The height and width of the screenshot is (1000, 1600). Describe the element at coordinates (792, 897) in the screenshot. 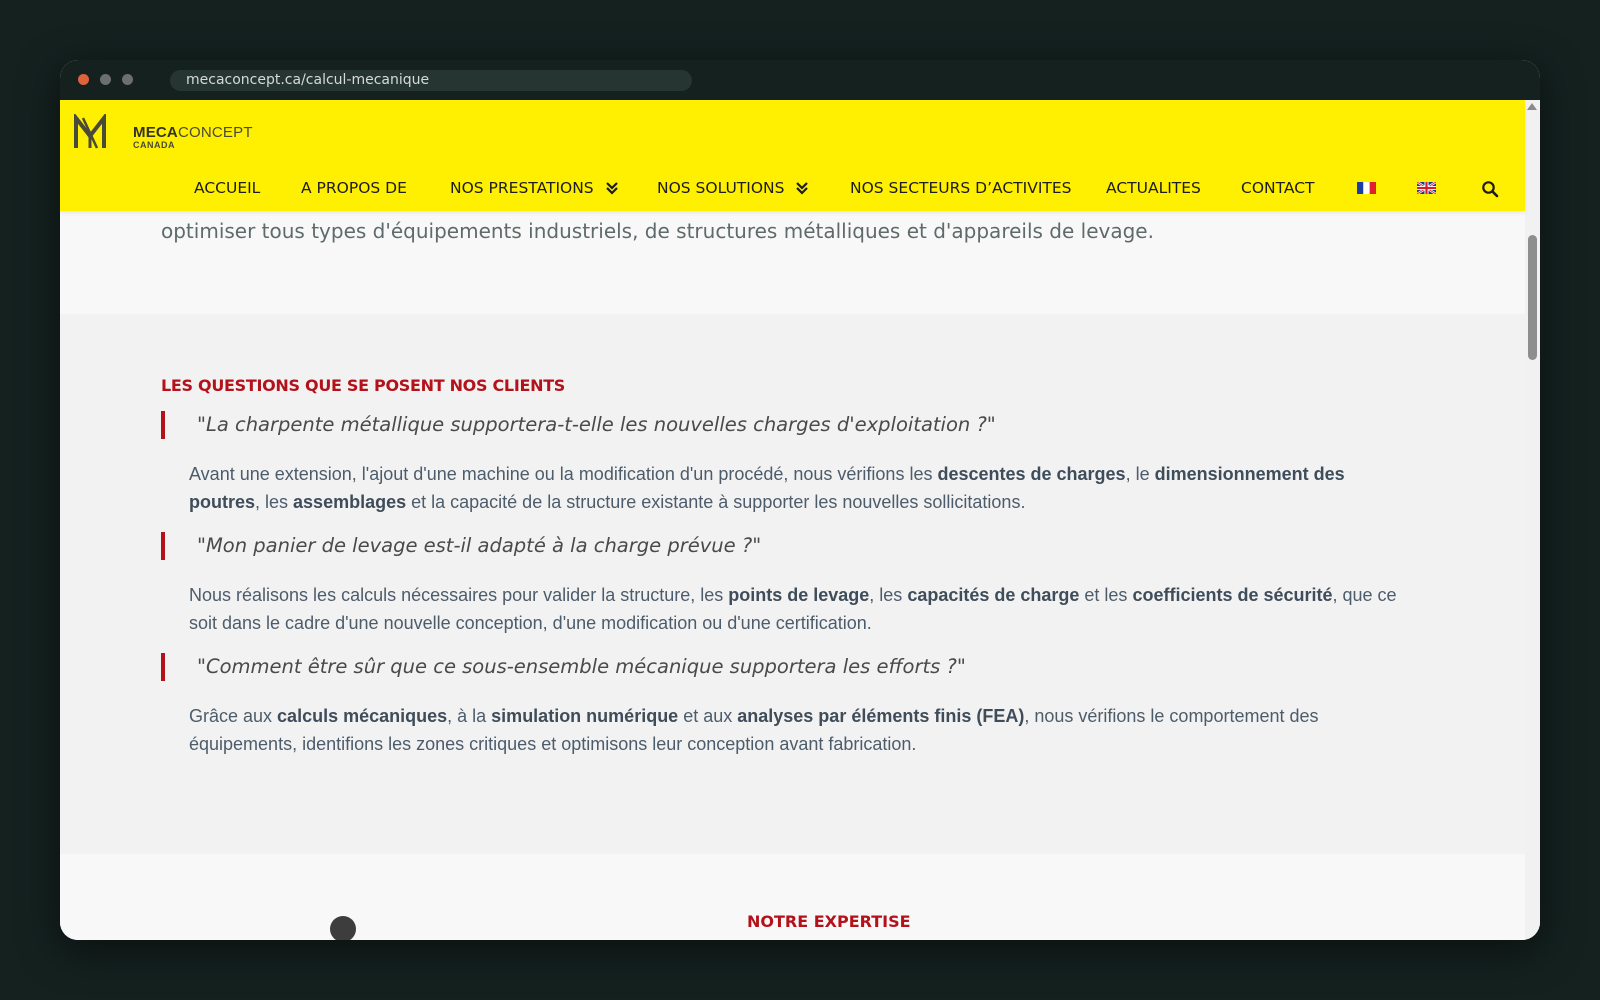

I see `expertise-section: NOTRE EXPERTISE` at that location.